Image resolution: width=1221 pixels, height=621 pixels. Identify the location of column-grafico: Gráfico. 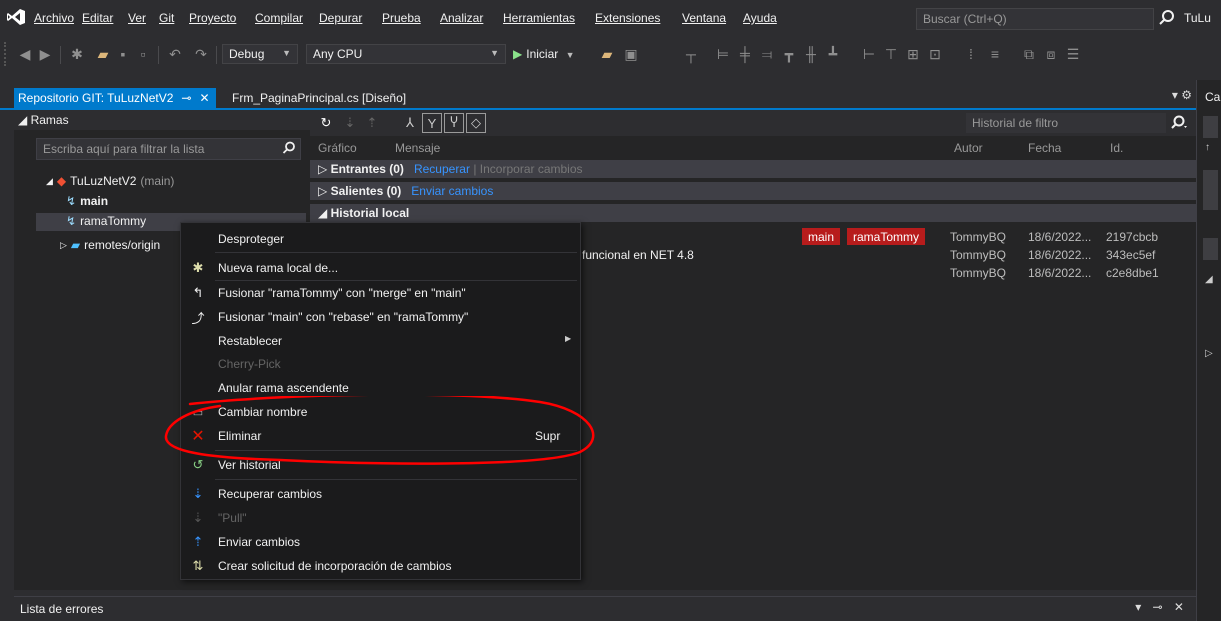
(337, 148).